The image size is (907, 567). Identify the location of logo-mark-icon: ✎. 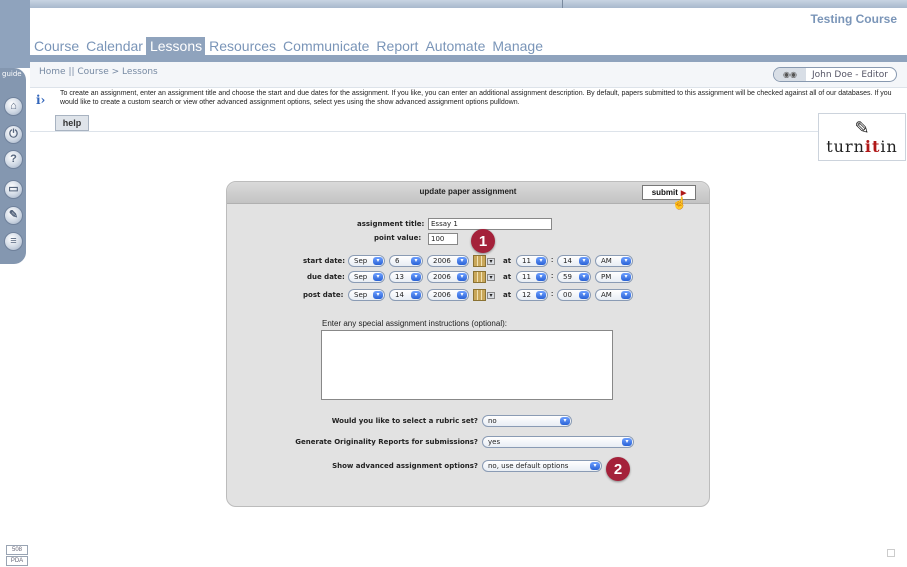
(862, 127).